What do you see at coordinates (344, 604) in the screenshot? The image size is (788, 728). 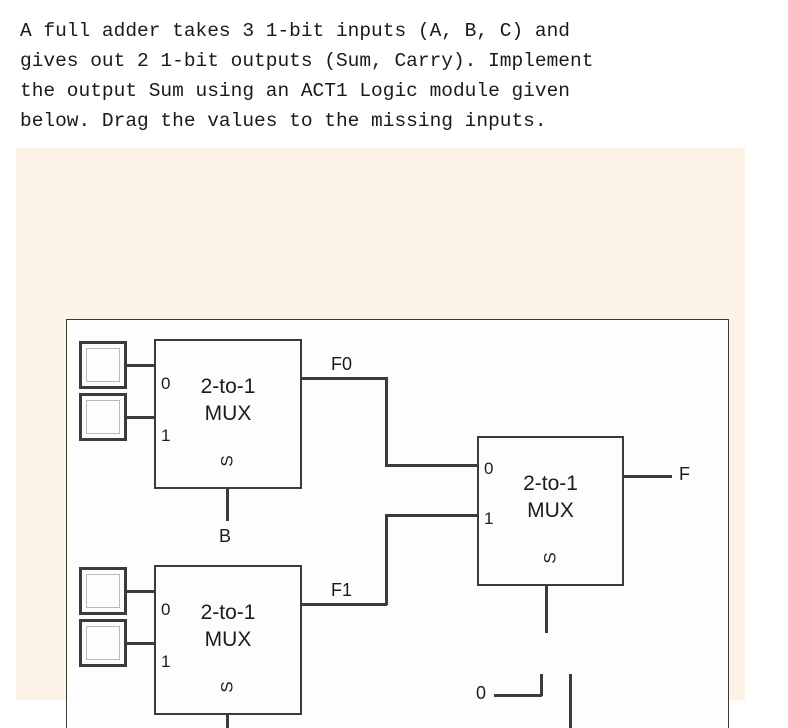 I see `wire-f1-seg1` at bounding box center [344, 604].